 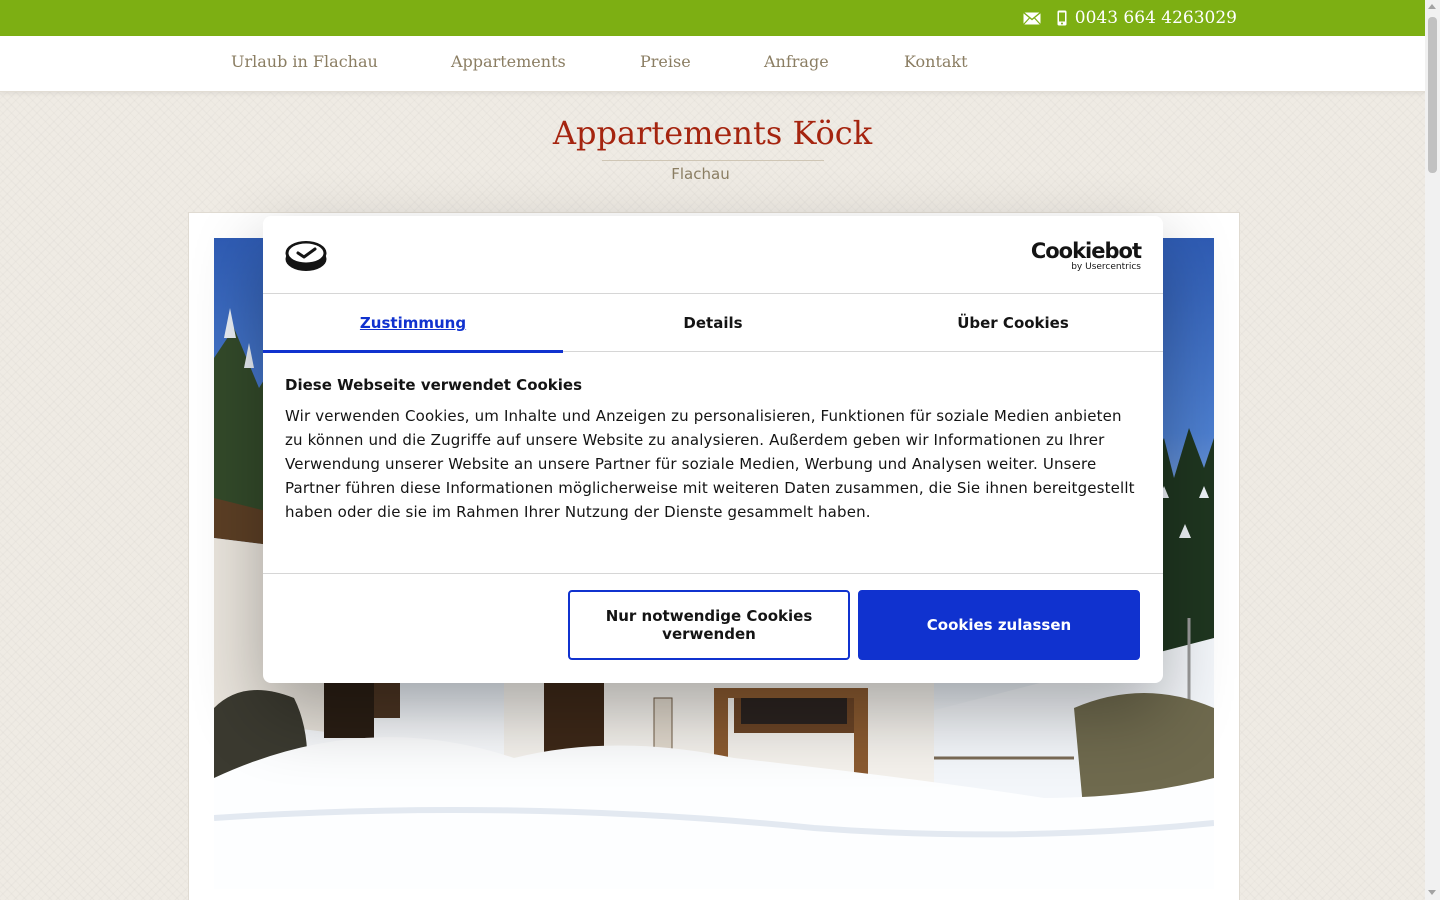 What do you see at coordinates (665, 61) in the screenshot?
I see `nav-item-preise: Preise` at bounding box center [665, 61].